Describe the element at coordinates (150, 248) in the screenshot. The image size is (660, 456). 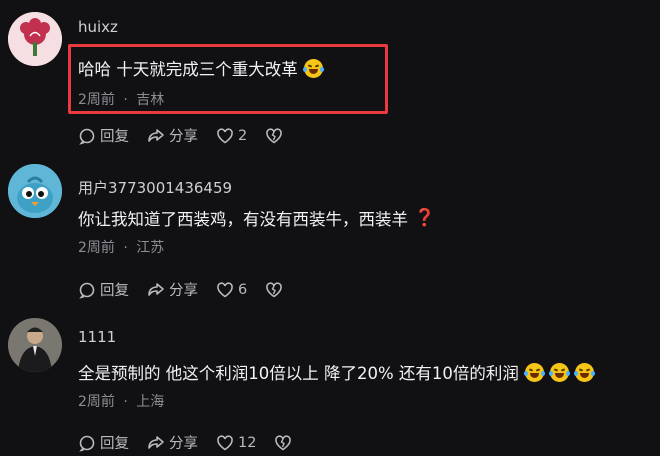
I see `comment-location: 江苏` at that location.